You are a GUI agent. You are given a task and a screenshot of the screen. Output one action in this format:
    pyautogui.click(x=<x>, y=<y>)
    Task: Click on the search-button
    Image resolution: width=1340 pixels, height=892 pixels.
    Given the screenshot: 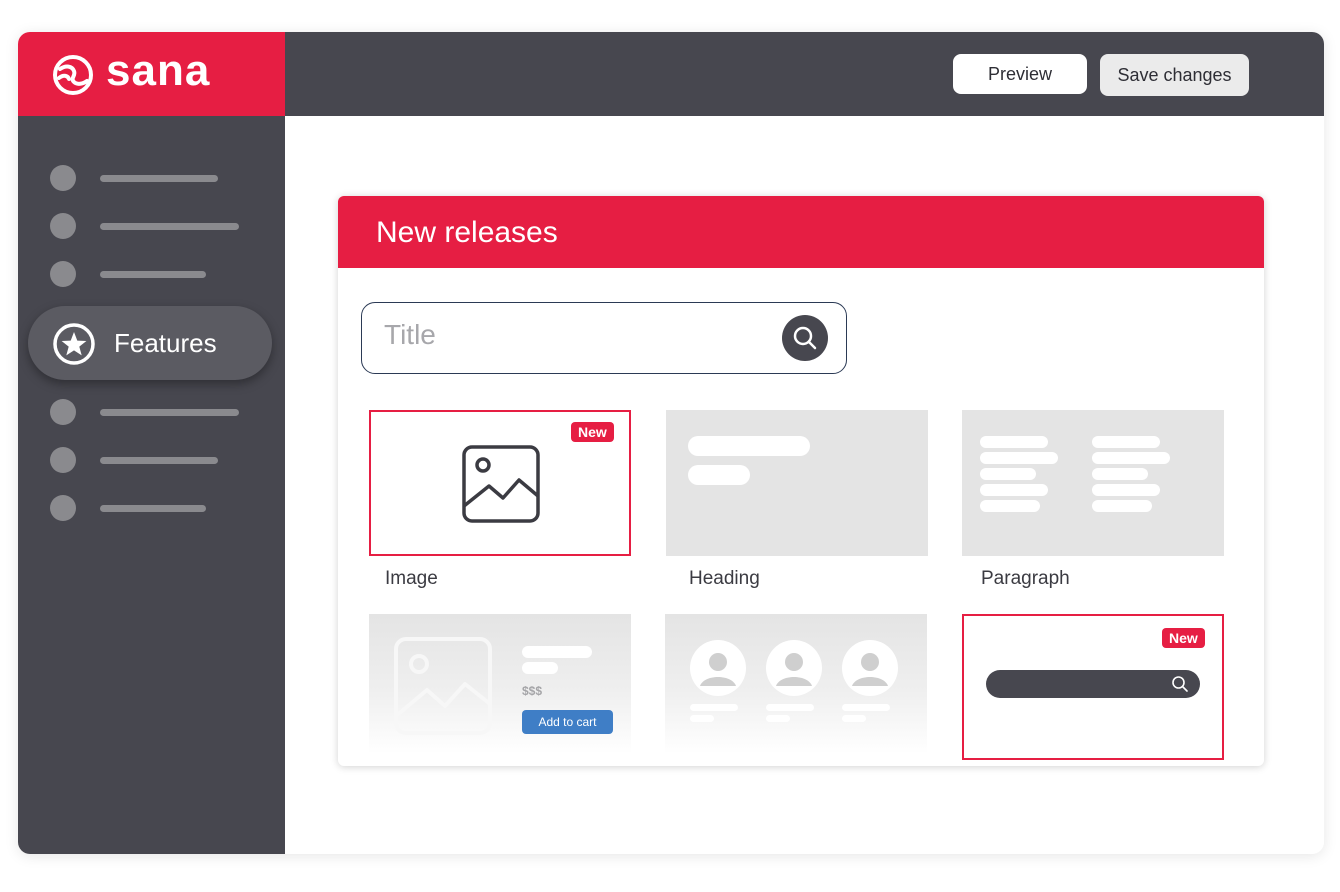 What is the action you would take?
    pyautogui.click(x=805, y=338)
    